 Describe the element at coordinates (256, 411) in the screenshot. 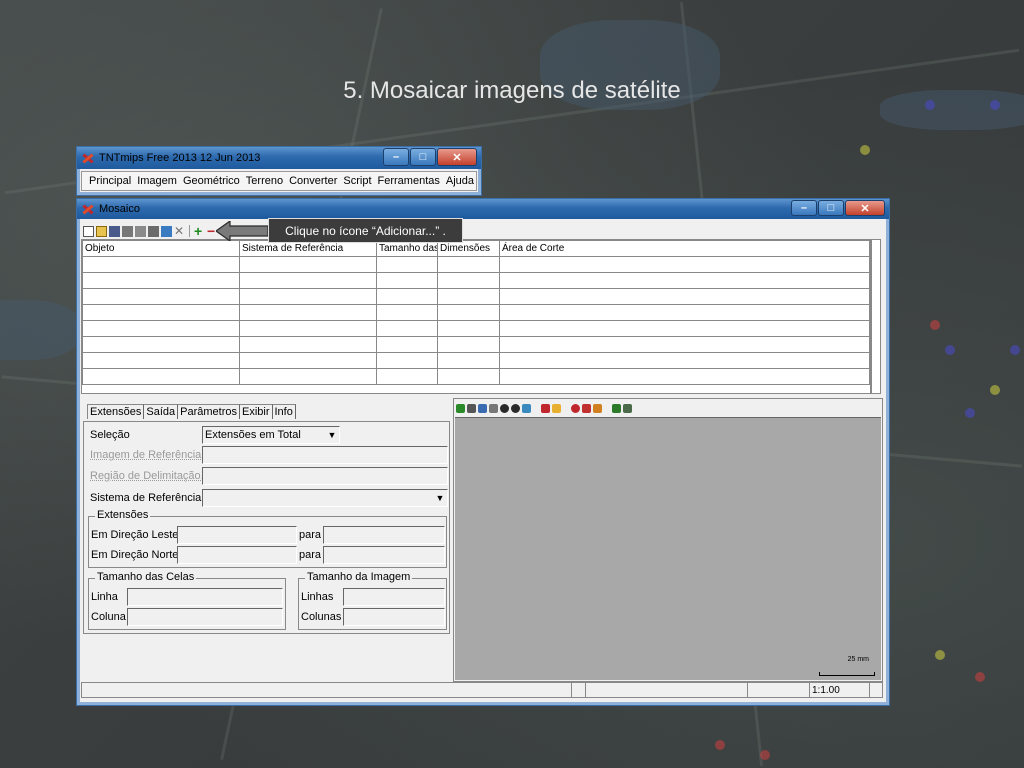

I see `tab-exibir: Exibir` at that location.